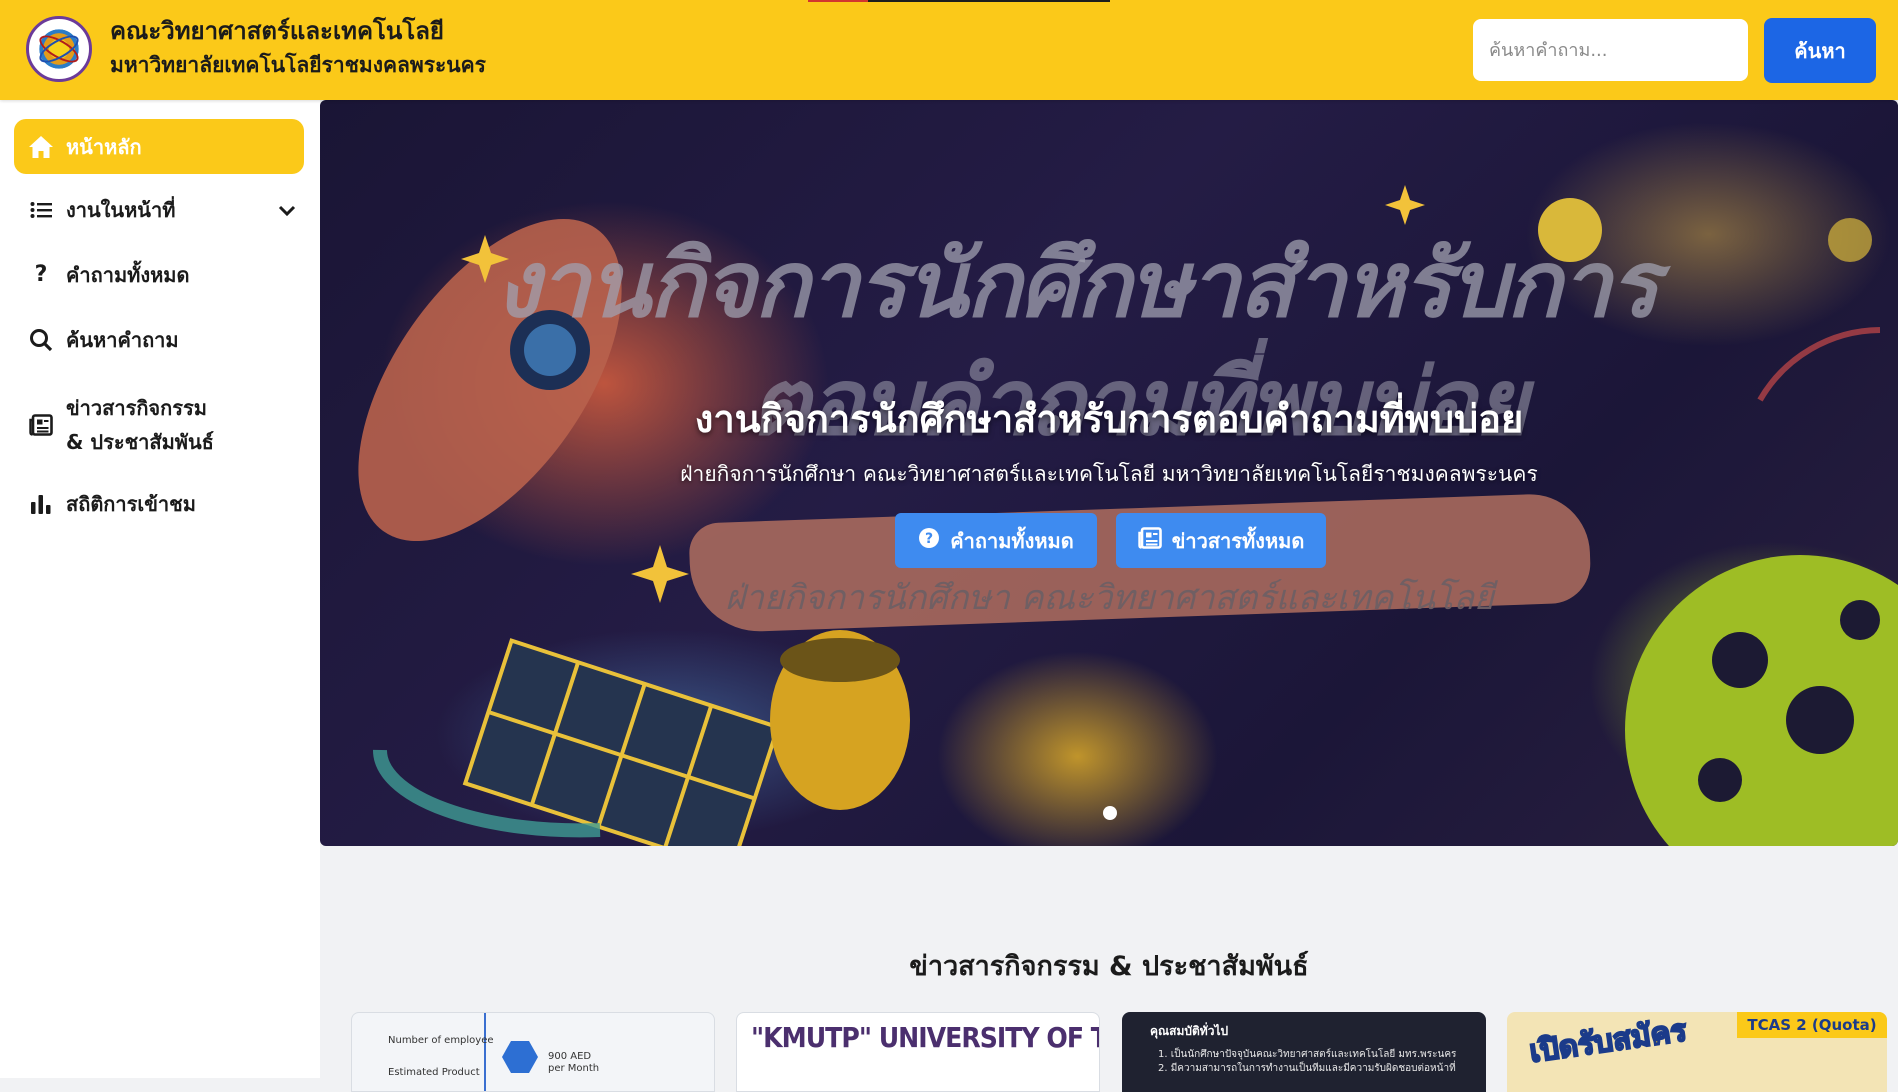  What do you see at coordinates (104, 146) in the screenshot?
I see `sidebar-item-label: หน้าหลัก` at bounding box center [104, 146].